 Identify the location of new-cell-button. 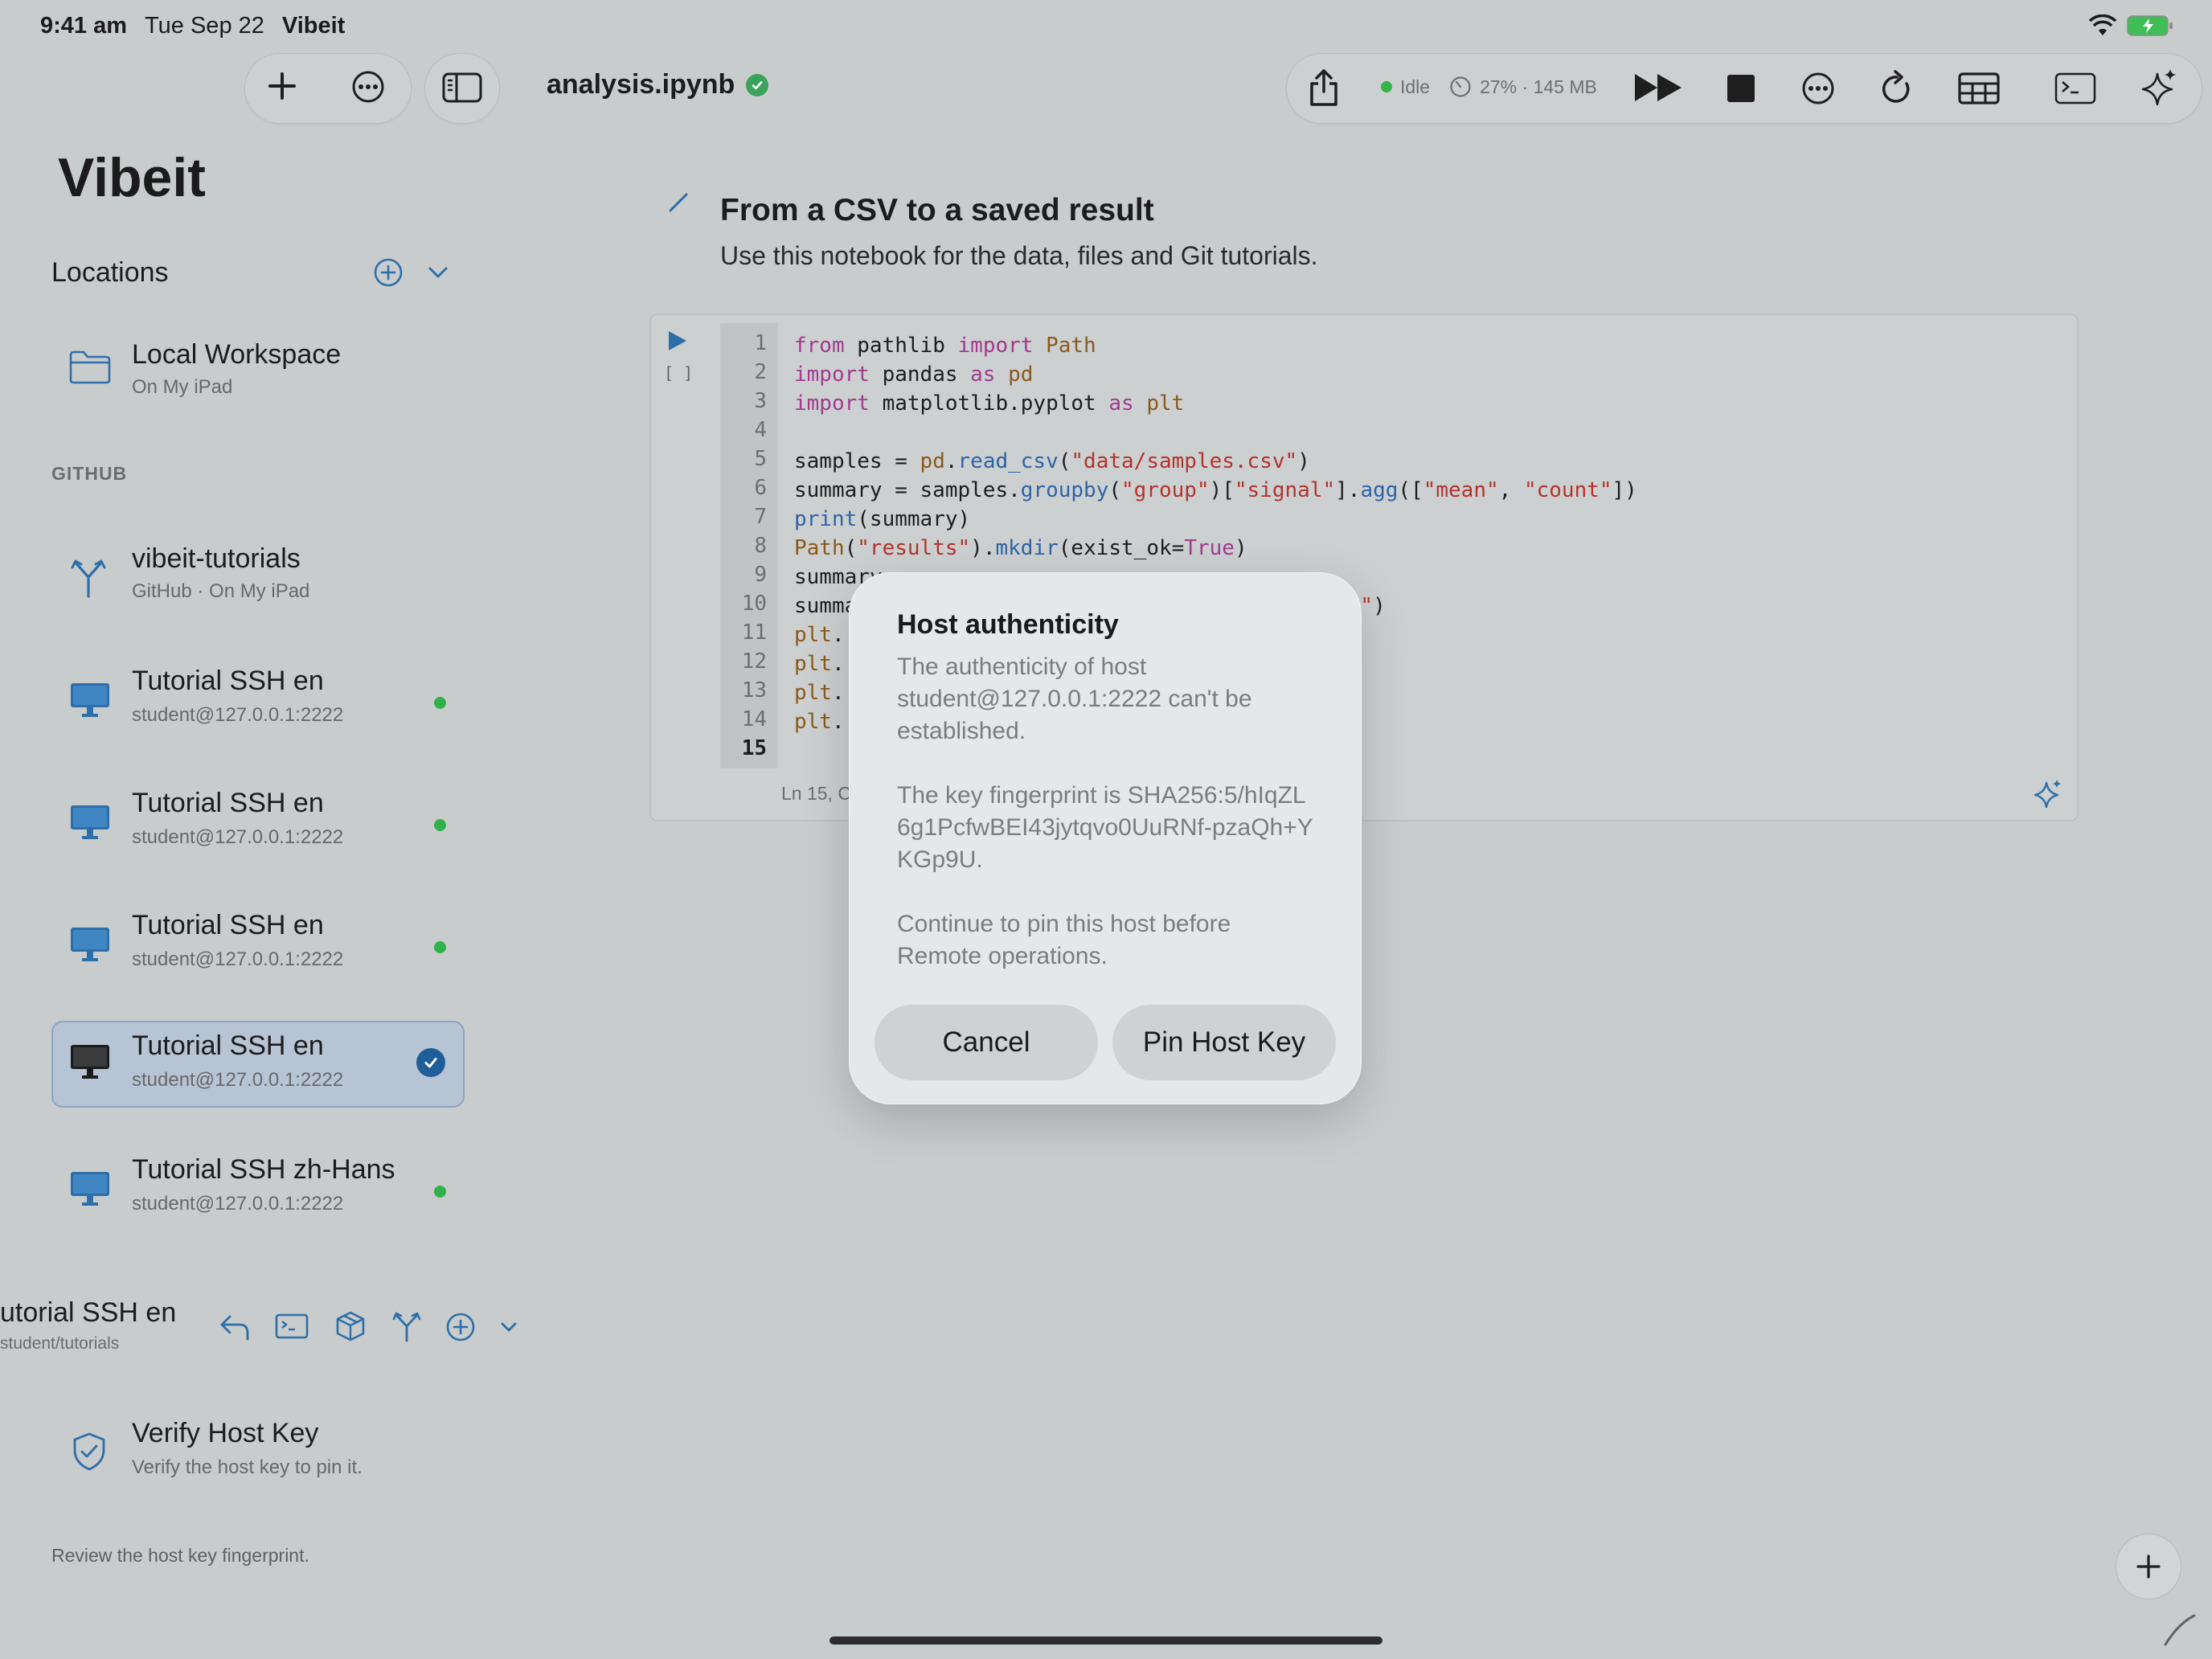
(2148, 1567).